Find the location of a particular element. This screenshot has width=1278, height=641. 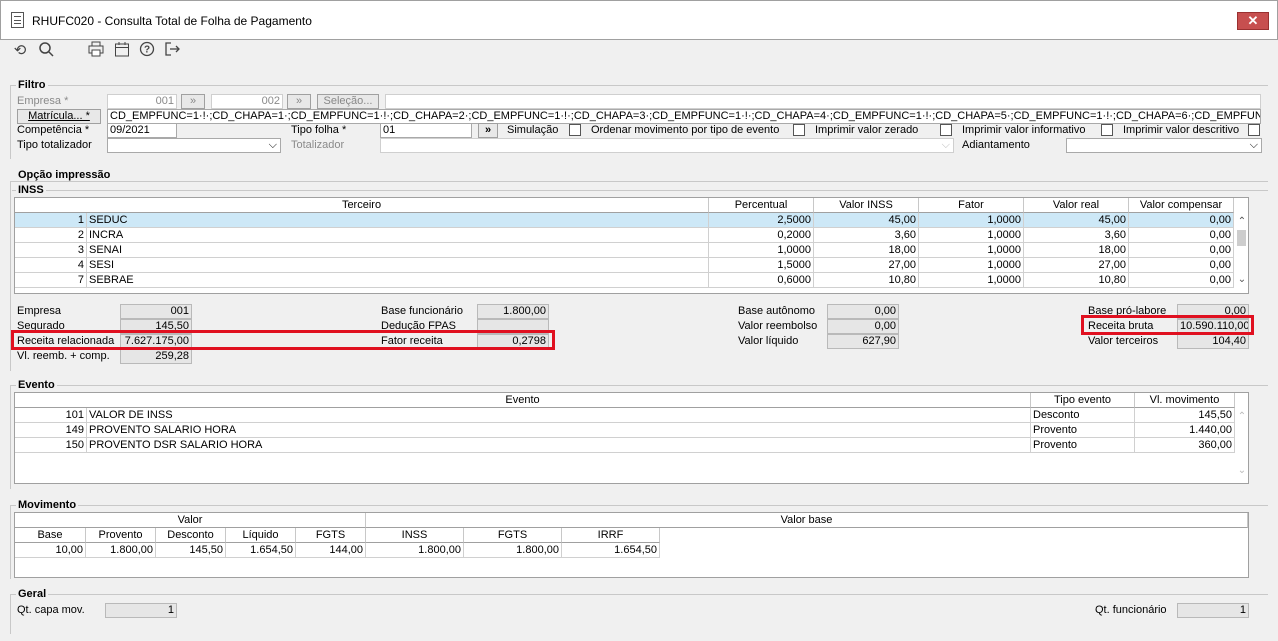

inss-cell-pct: 0,2000 is located at coordinates (761, 235).